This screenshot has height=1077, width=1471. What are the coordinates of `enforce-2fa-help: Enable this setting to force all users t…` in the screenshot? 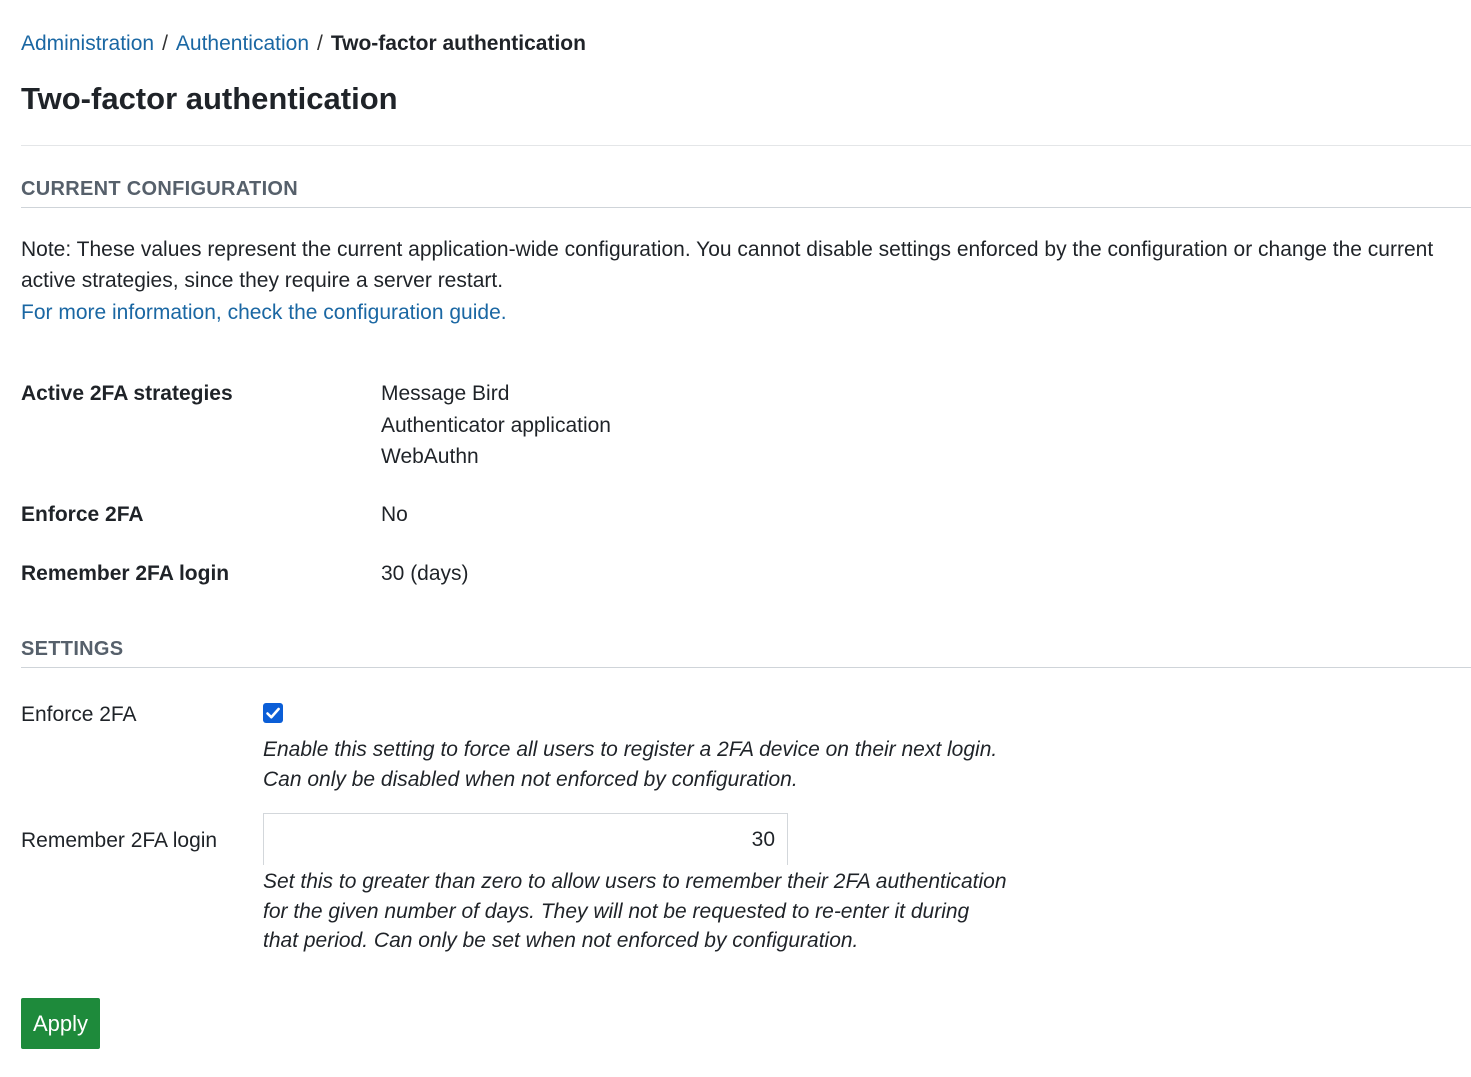 It's located at (643, 764).